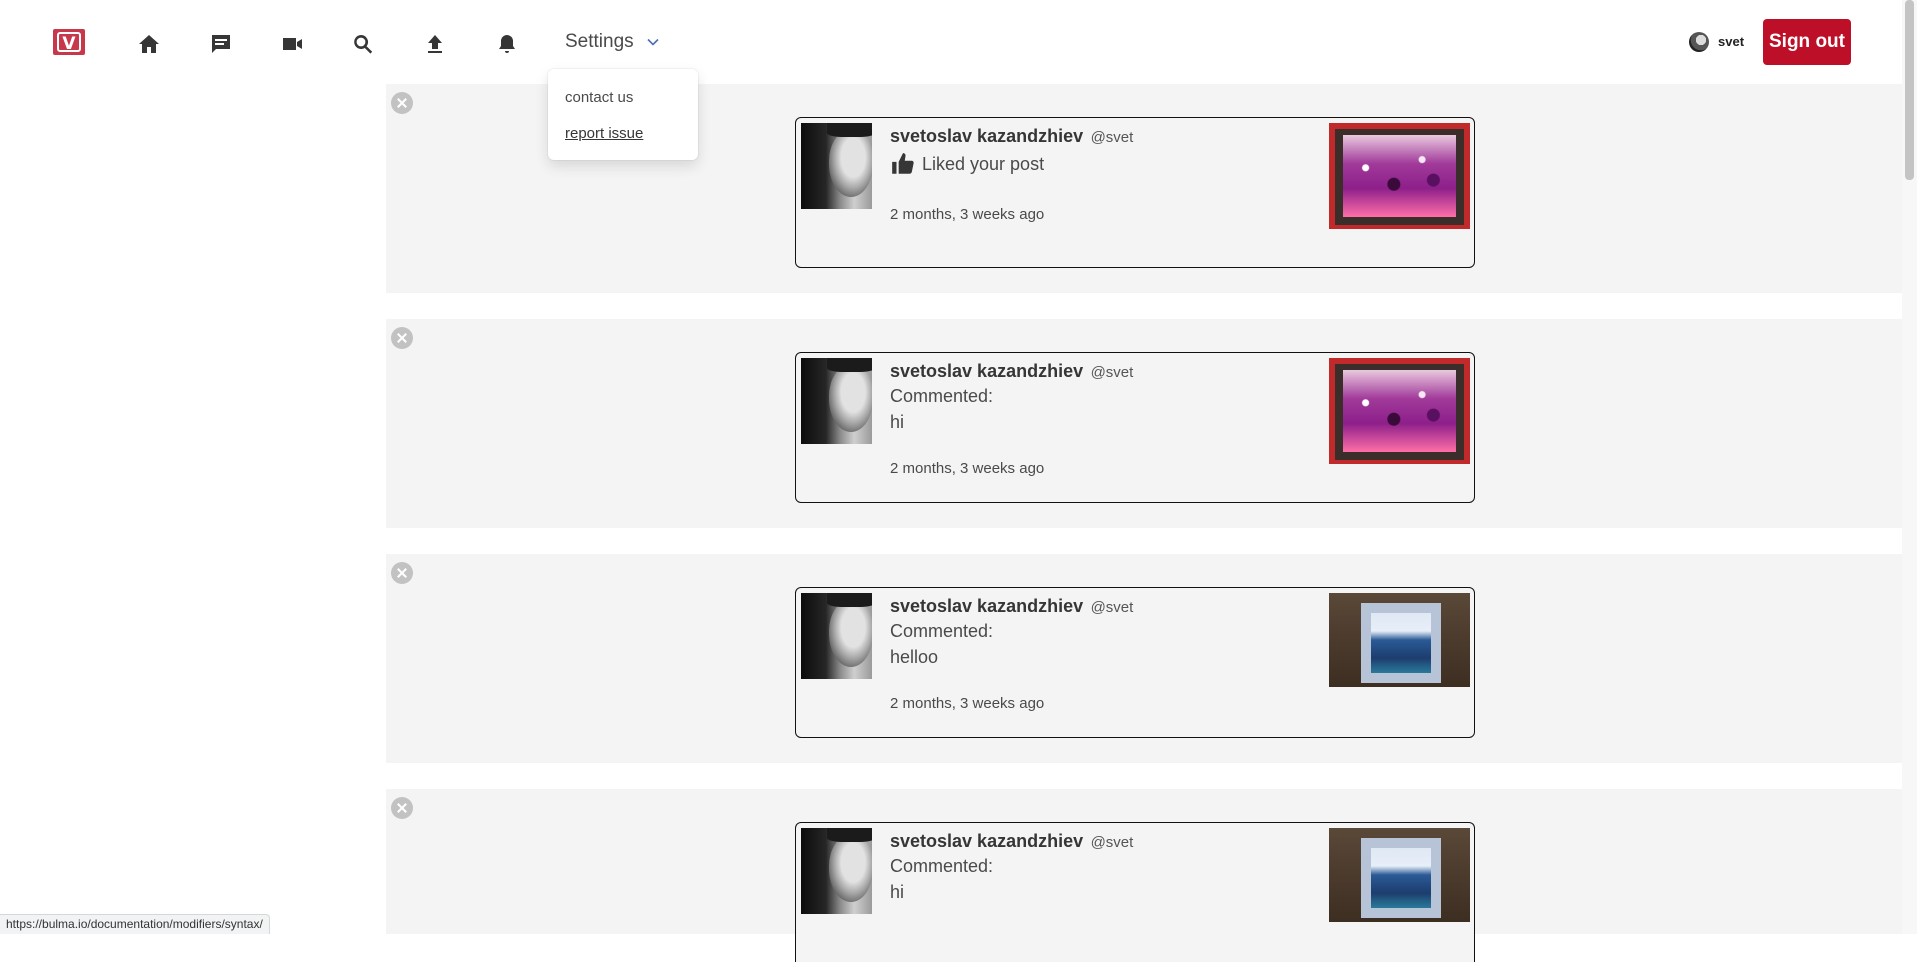 Image resolution: width=1917 pixels, height=962 pixels. What do you see at coordinates (1699, 42) in the screenshot?
I see `user-avatar` at bounding box center [1699, 42].